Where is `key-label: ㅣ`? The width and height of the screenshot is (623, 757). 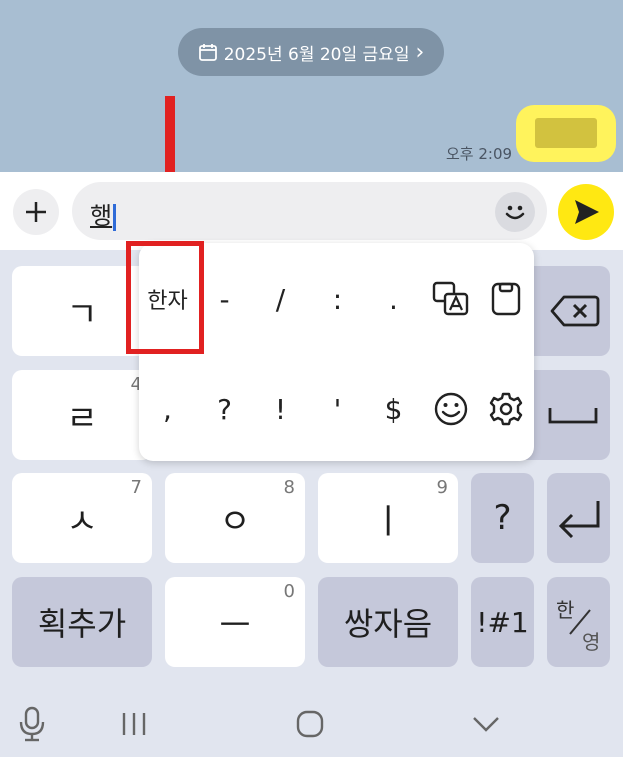
key-label: ㅣ is located at coordinates (388, 521).